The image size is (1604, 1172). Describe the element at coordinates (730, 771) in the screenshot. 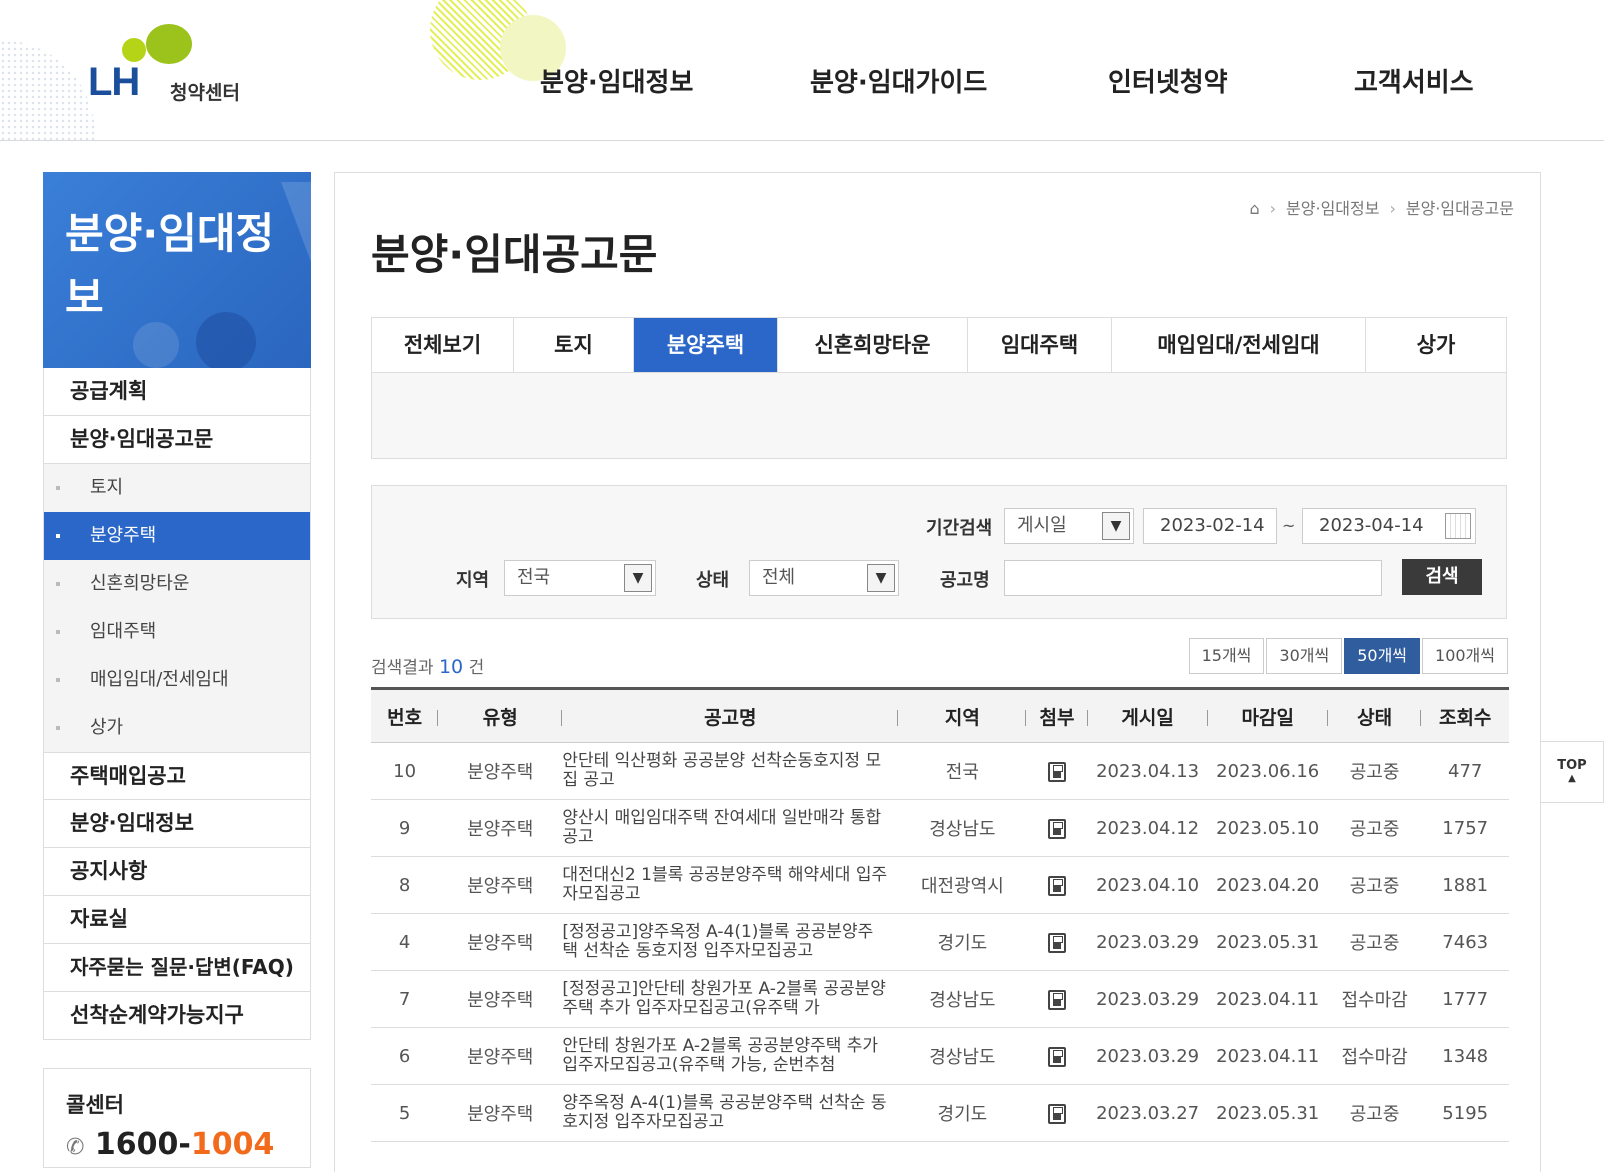

I see `cell-title-link: 안단테 익산평화 공공분양 선착순동호지정 모집 공고` at that location.